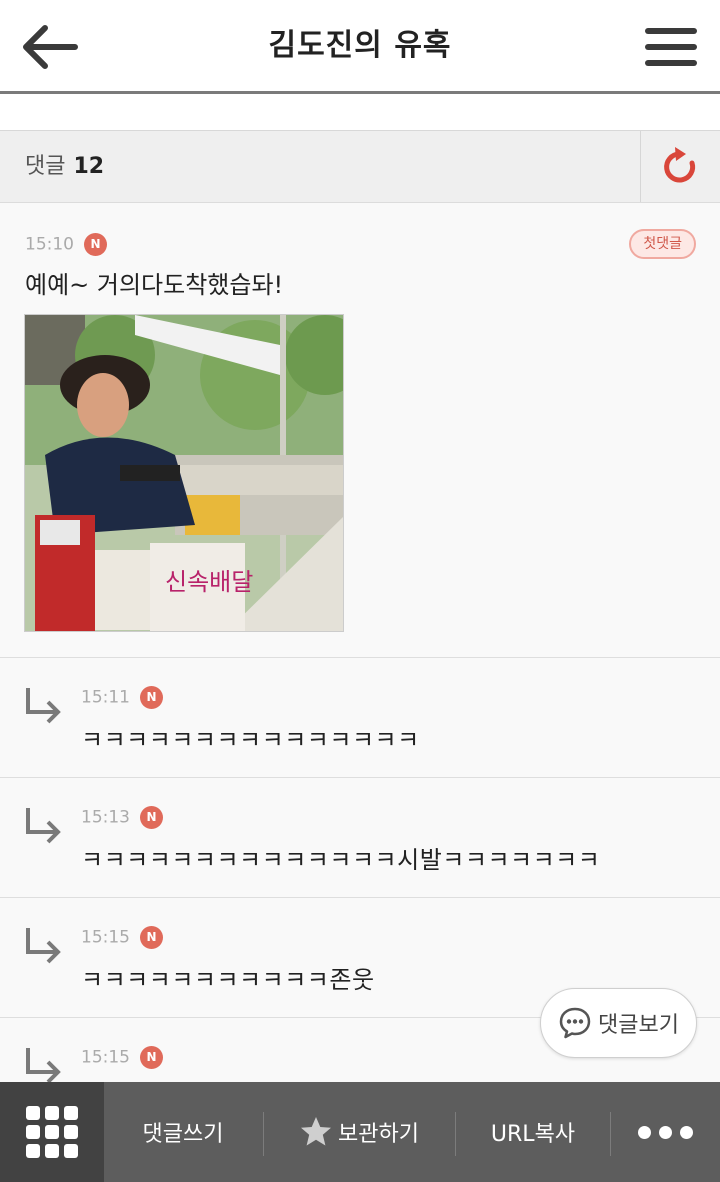  I want to click on view-comments-button: 댓글보기, so click(618, 1023).